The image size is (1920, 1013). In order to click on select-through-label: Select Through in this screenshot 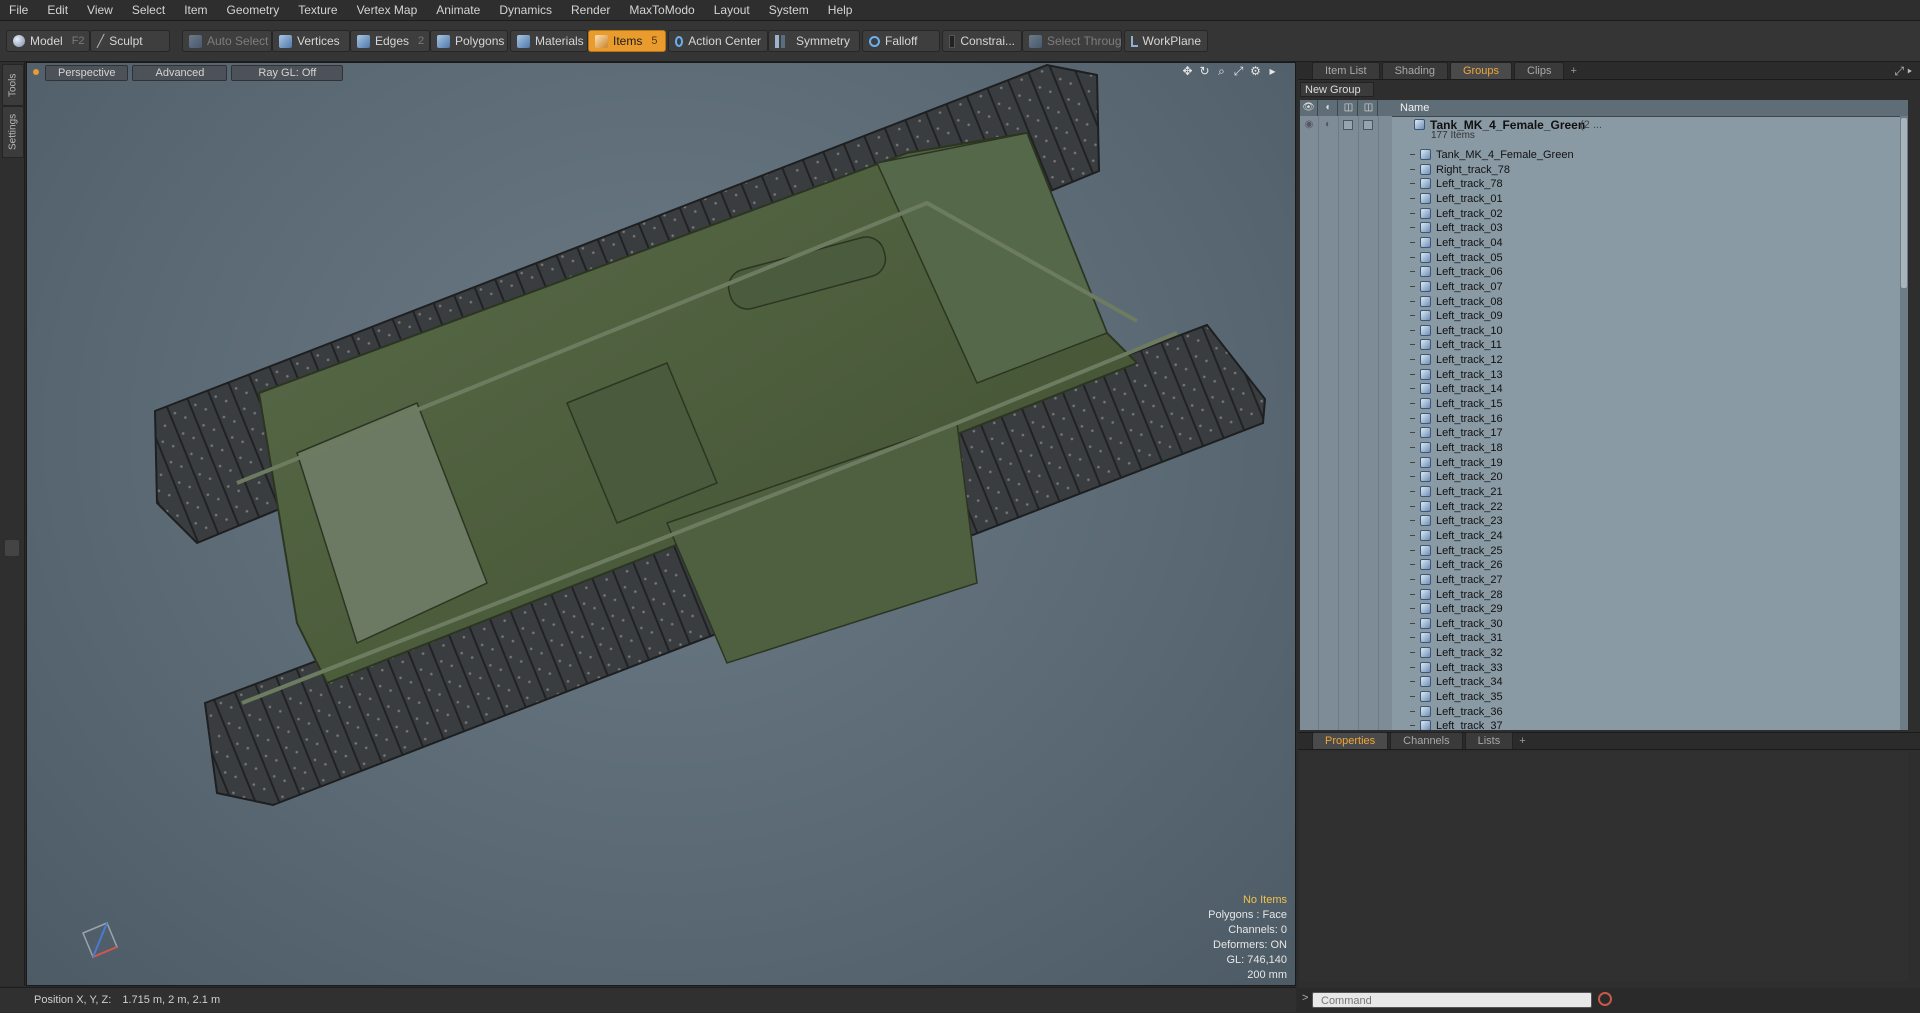, I will do `click(1084, 41)`.